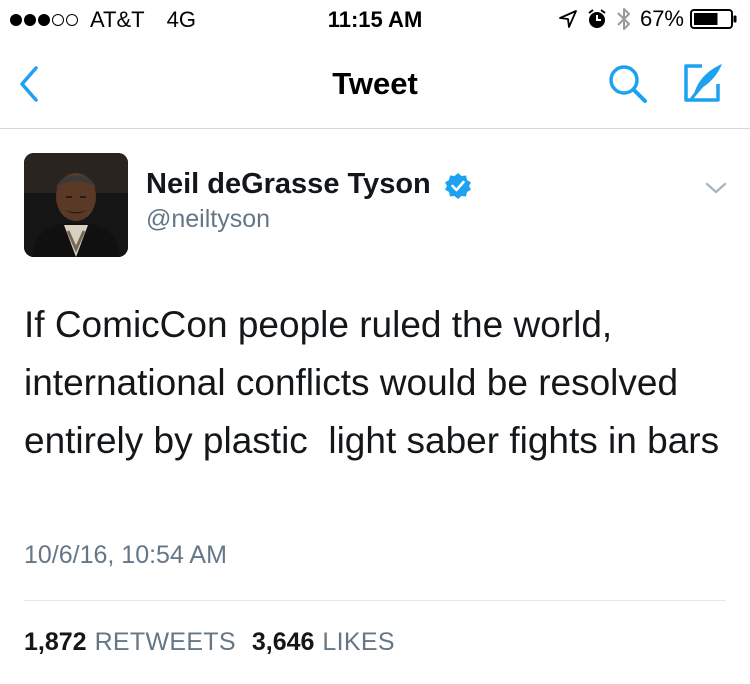 This screenshot has height=684, width=750. I want to click on status-bar: AT&T 4G 11:15 AM 67%, so click(375, 20).